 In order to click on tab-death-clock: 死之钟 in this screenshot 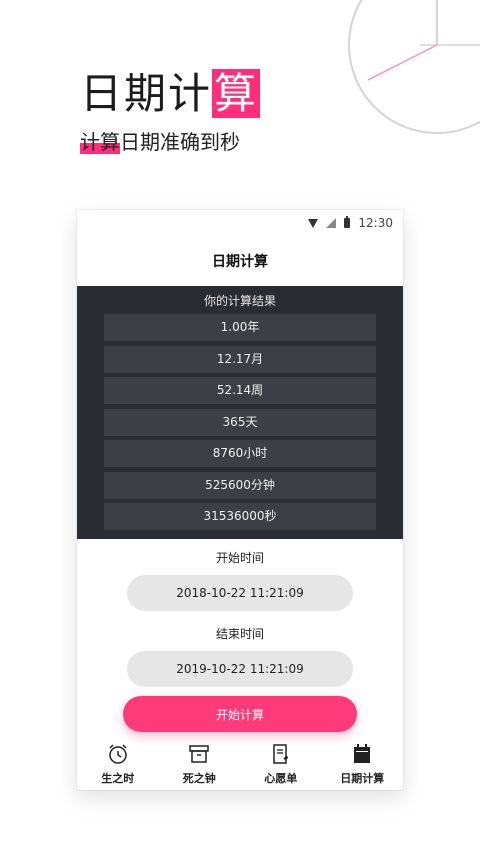, I will do `click(199, 764)`.